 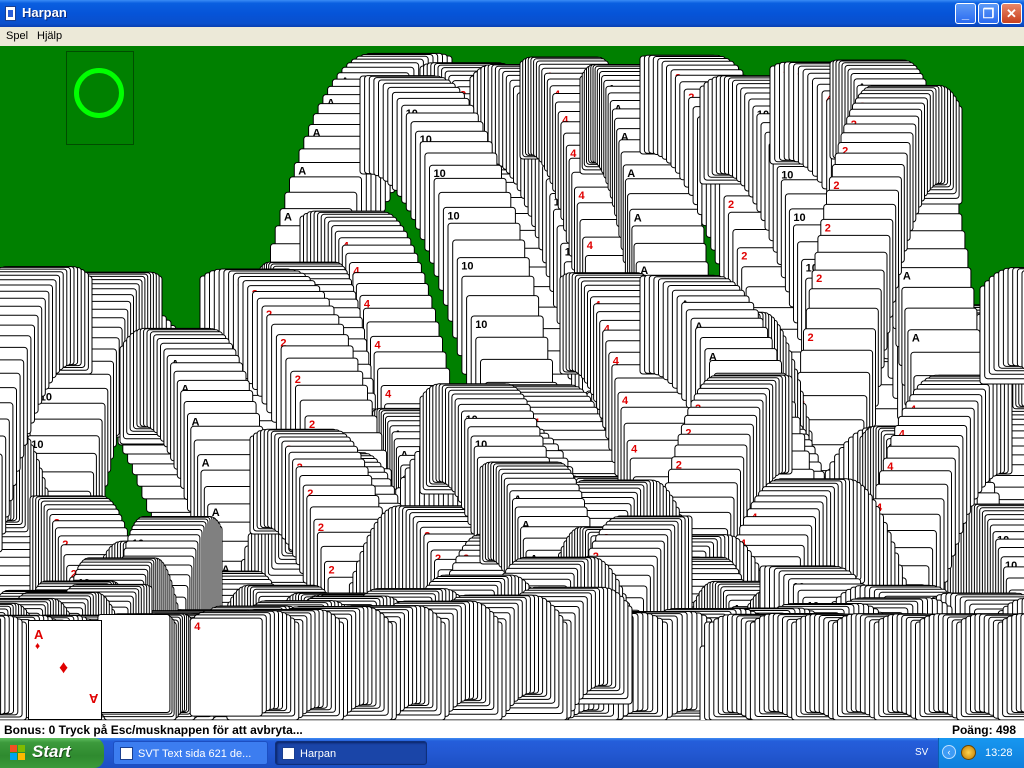 I want to click on windows-logo-icon, so click(x=17, y=752).